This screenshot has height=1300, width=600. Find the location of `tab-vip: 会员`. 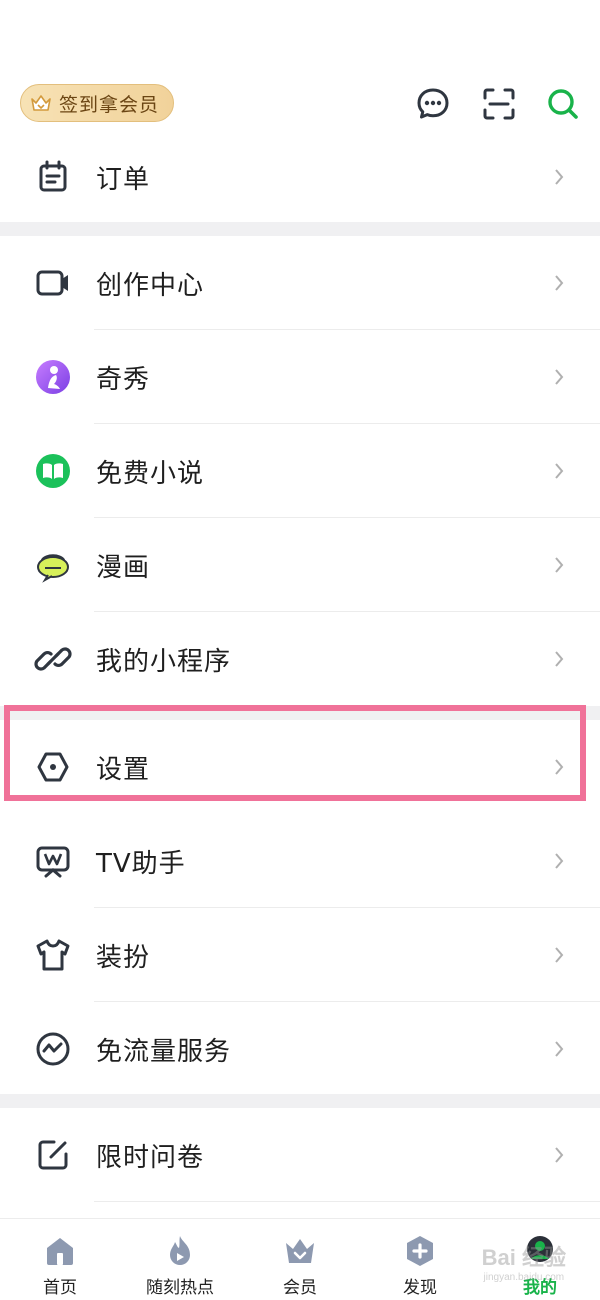

tab-vip: 会员 is located at coordinates (300, 1259).